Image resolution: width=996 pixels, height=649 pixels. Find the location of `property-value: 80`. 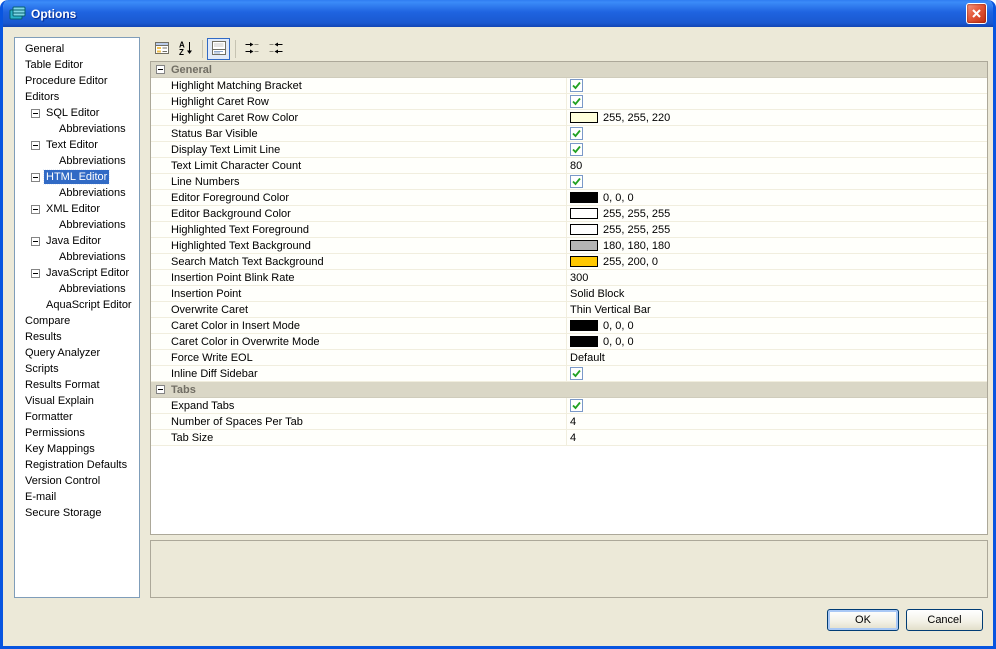

property-value: 80 is located at coordinates (777, 165).